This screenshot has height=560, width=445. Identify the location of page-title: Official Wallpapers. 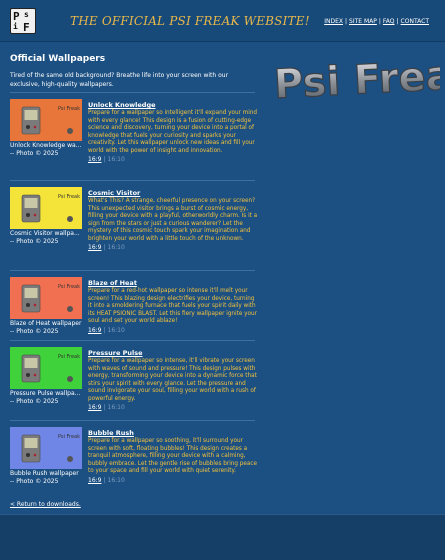
(58, 59).